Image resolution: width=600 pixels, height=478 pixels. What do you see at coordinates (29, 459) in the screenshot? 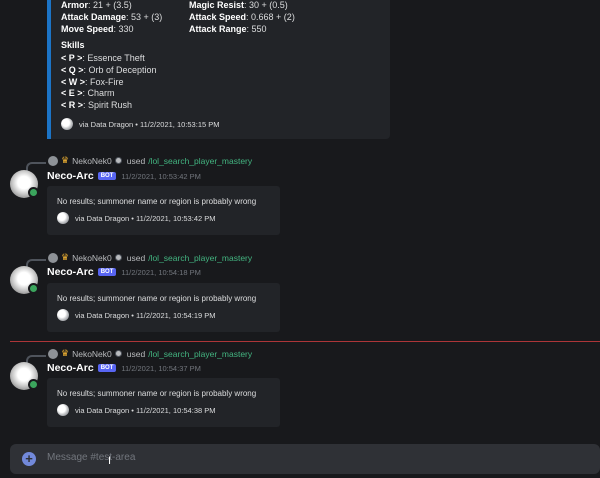
I see `add-attachment-icon: +` at bounding box center [29, 459].